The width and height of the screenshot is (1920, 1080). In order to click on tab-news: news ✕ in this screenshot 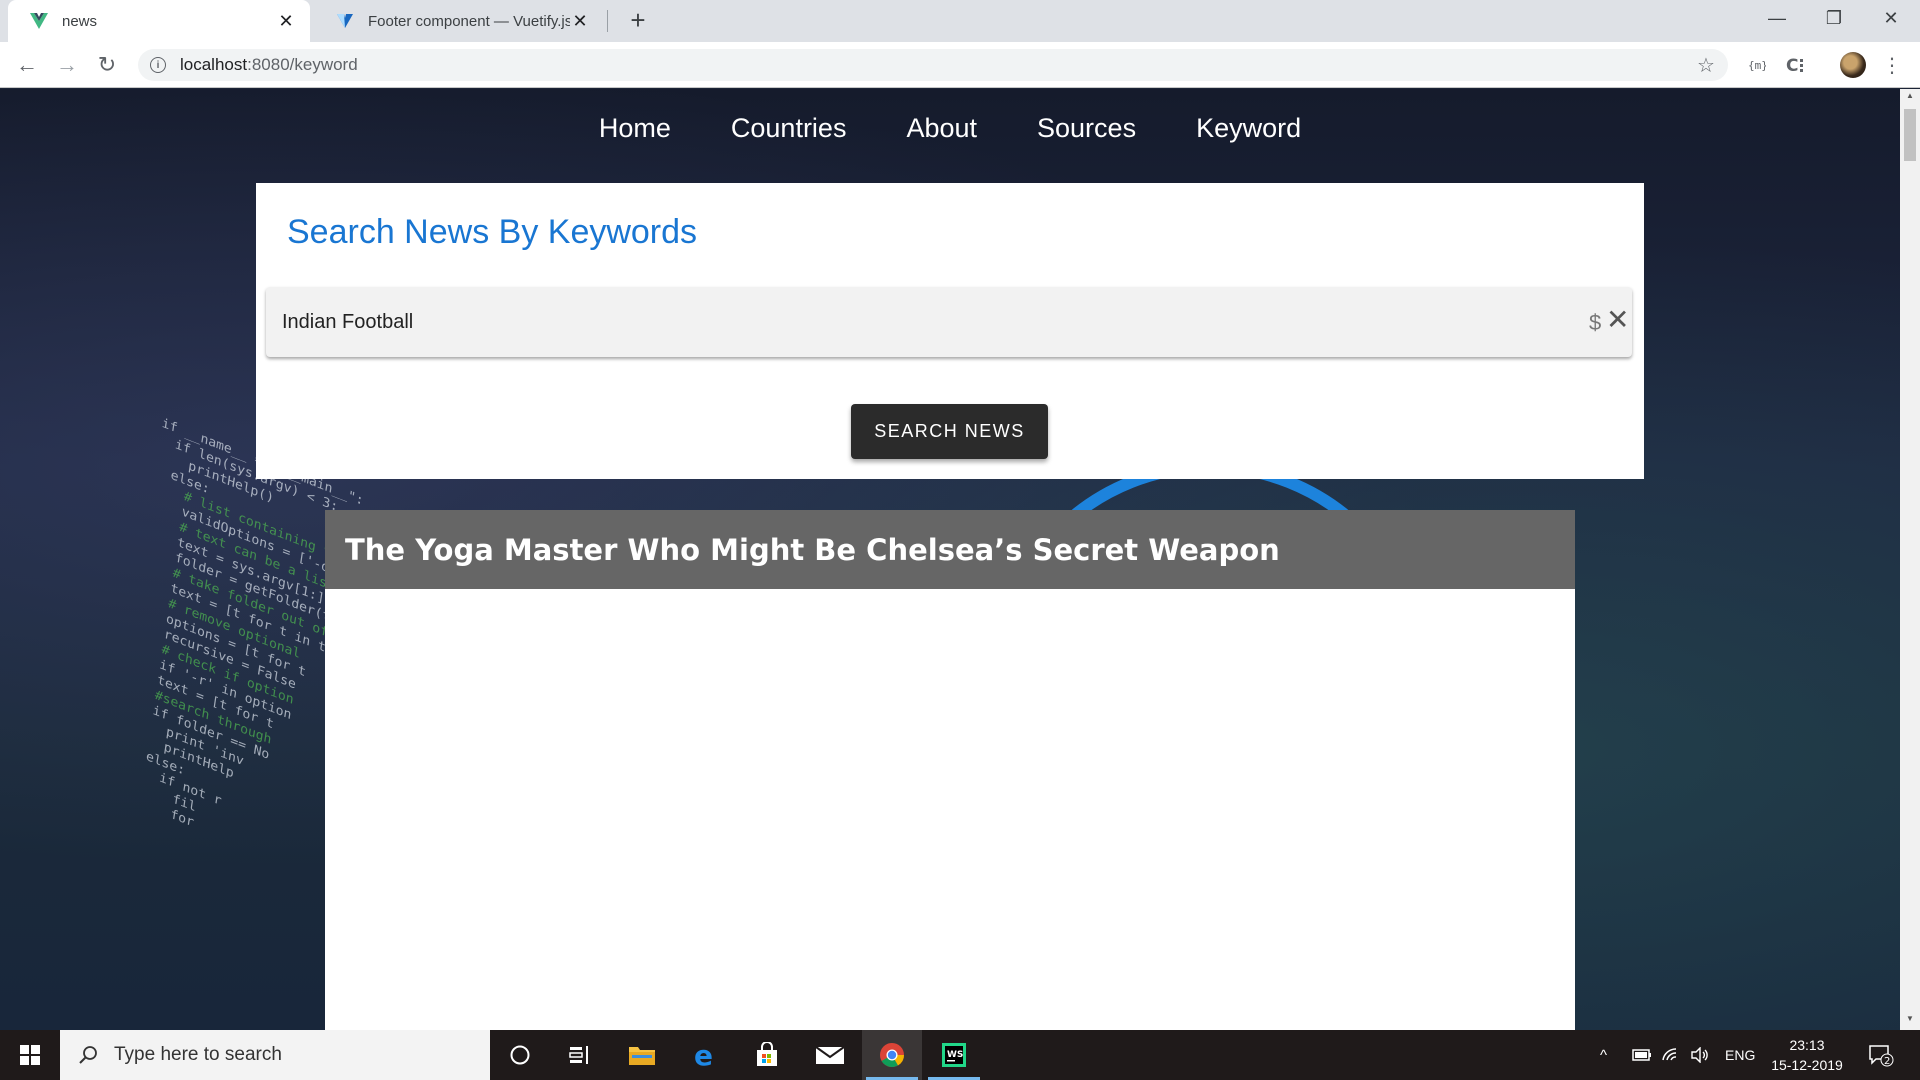, I will do `click(159, 21)`.